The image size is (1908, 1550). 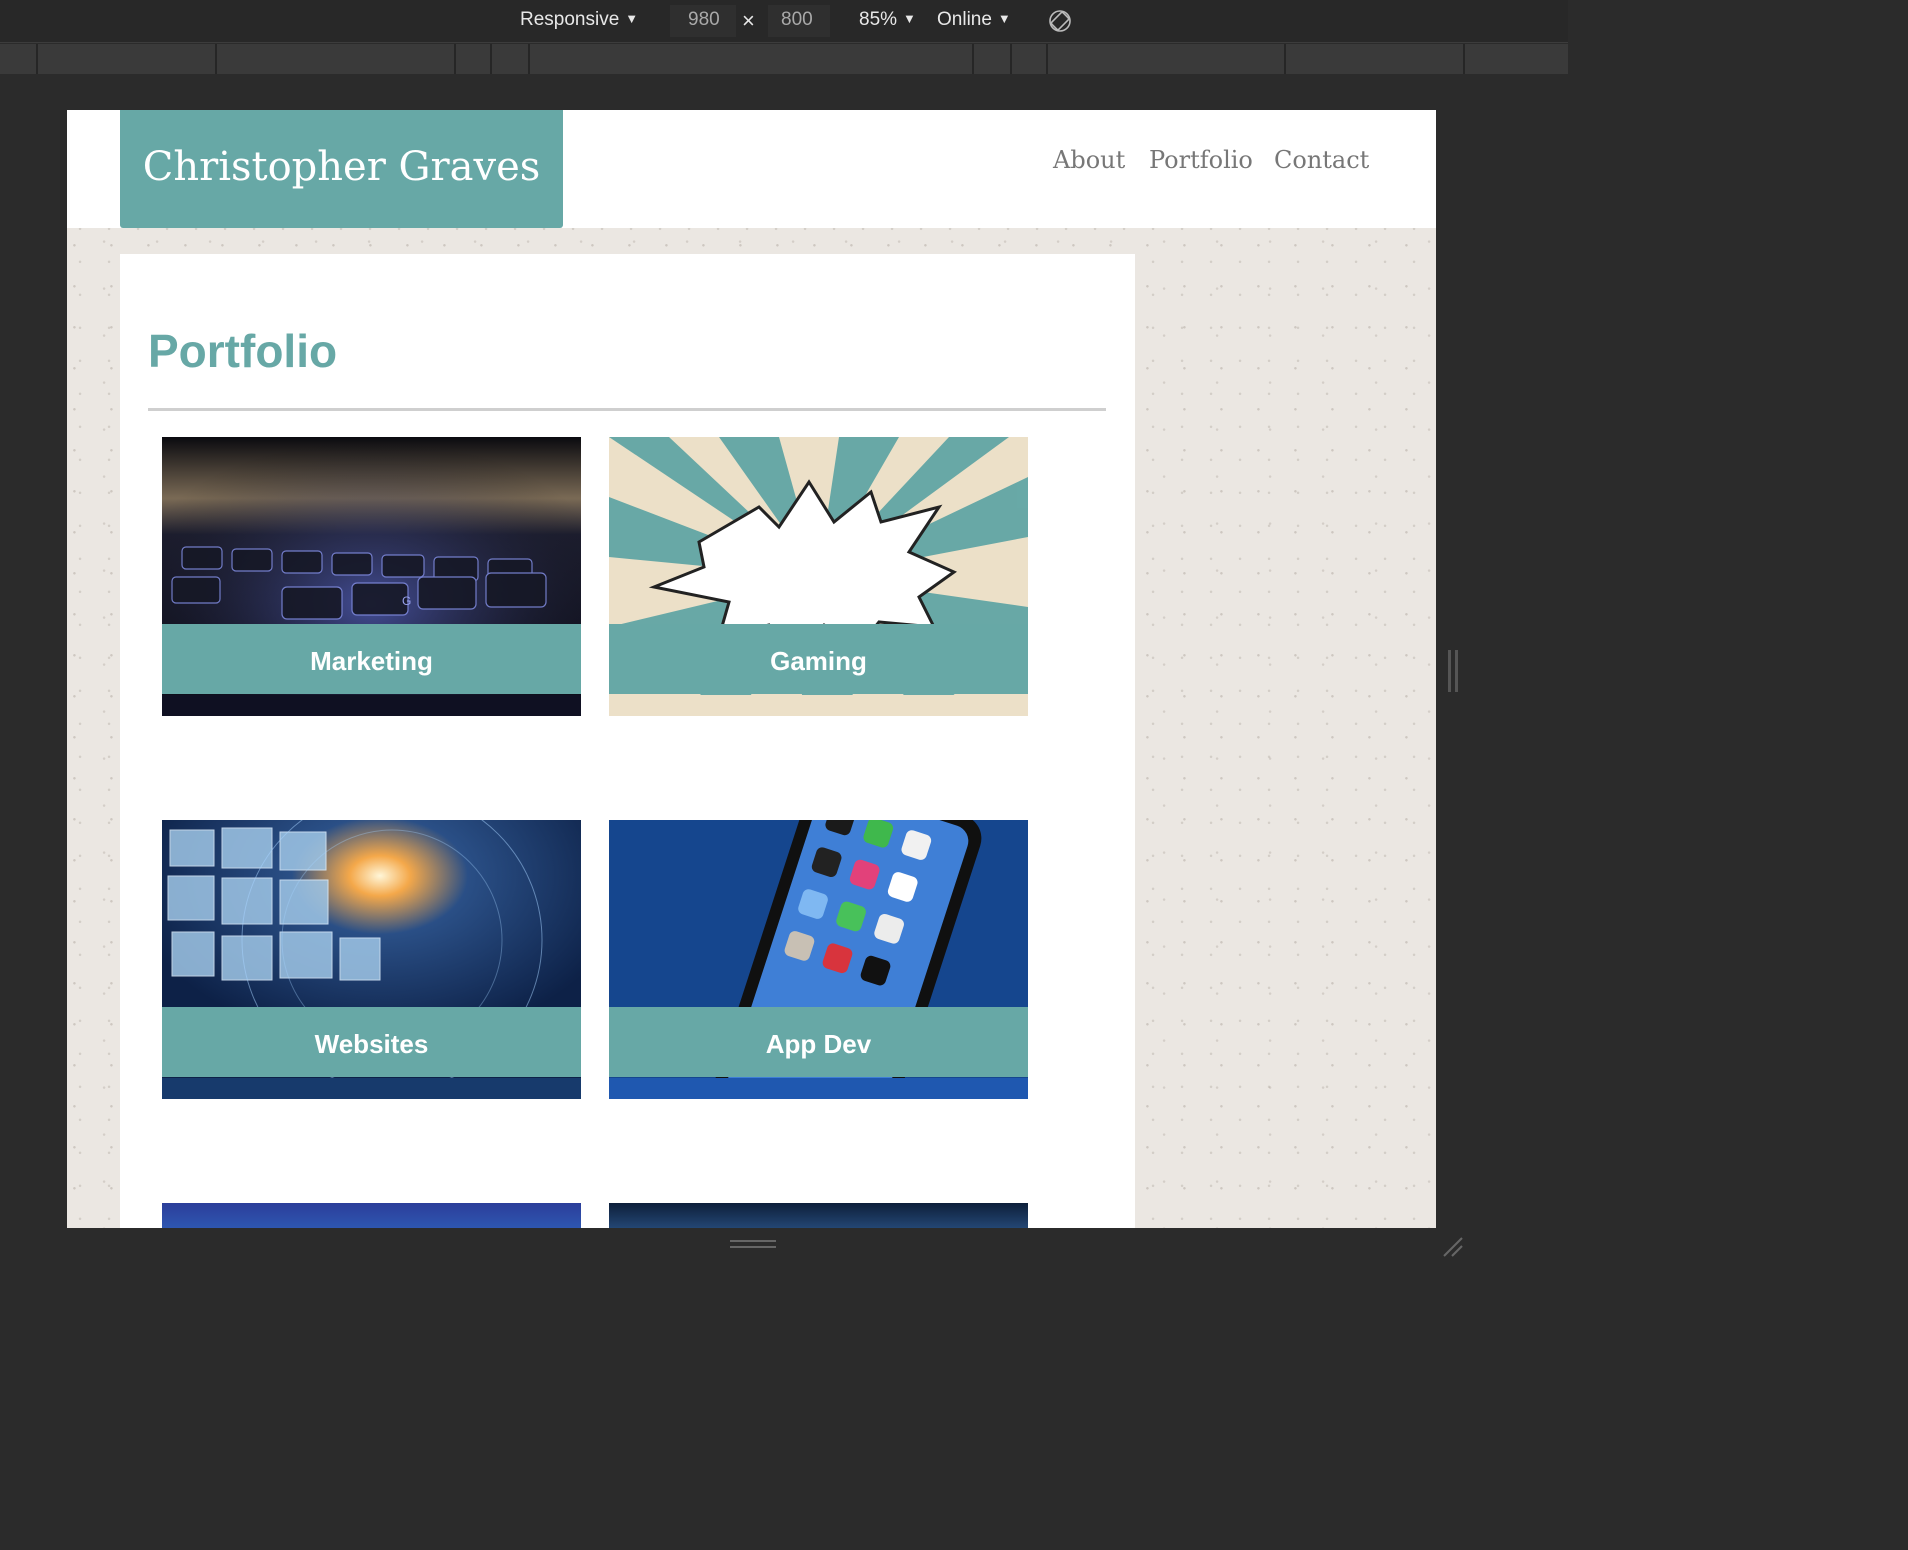 I want to click on zoom-dropdown: 85% ▼, so click(x=887, y=20).